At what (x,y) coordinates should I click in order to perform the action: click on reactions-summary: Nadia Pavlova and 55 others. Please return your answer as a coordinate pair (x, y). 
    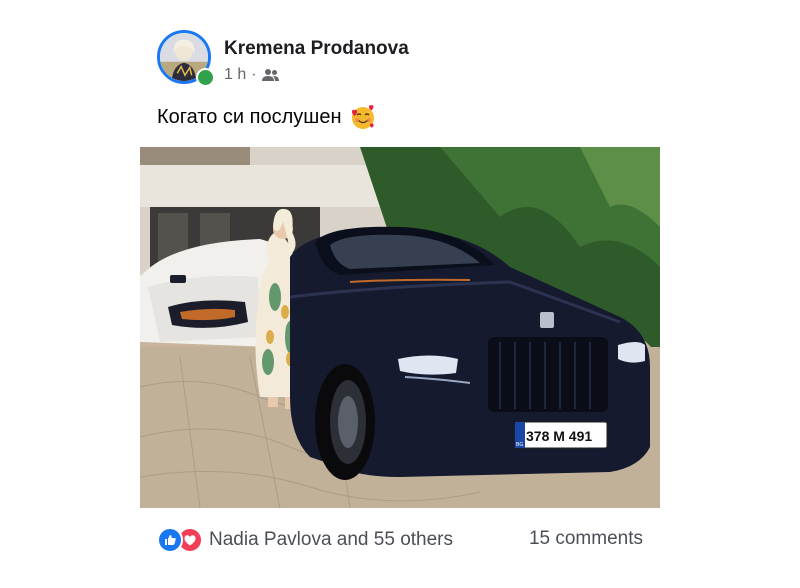
    Looking at the image, I should click on (305, 540).